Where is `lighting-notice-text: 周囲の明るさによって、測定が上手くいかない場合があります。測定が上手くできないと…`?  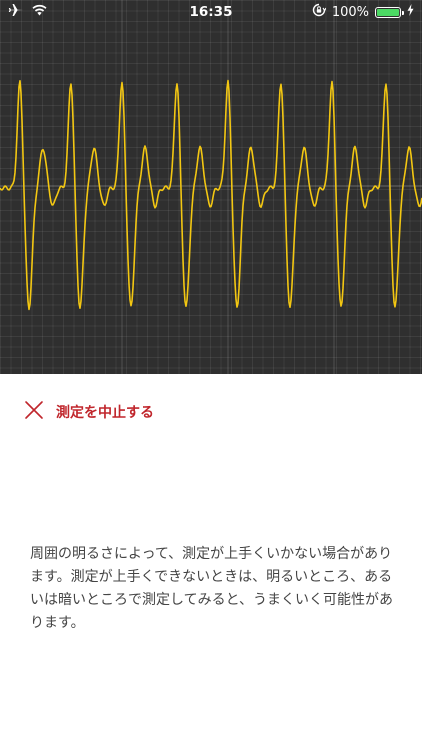
lighting-notice-text: 周囲の明るさによって、測定が上手くいかない場合があります。測定が上手くできないと… is located at coordinates (212, 588).